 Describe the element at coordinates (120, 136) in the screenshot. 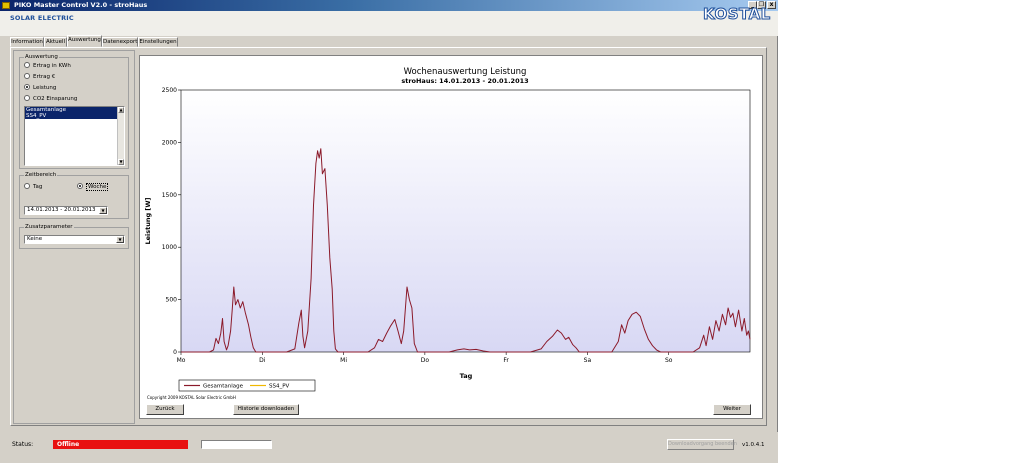

I see `listbox-scrollbar: ▲ ▼` at that location.